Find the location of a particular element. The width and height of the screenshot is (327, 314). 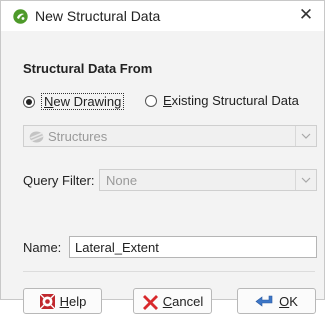

name-label: Name: is located at coordinates (42, 247).